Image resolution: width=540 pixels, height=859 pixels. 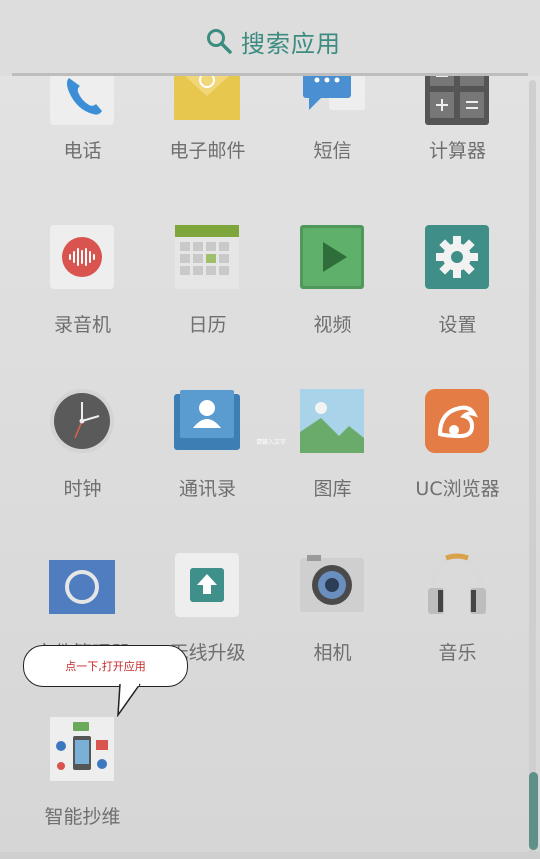 I want to click on app-calculator: 计算器, so click(x=457, y=131).